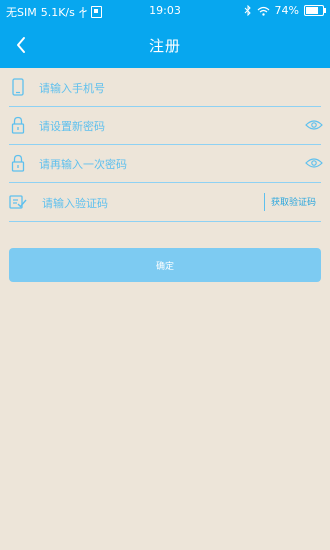 Image resolution: width=330 pixels, height=550 pixels. I want to click on confirm-button: 确定, so click(165, 265).